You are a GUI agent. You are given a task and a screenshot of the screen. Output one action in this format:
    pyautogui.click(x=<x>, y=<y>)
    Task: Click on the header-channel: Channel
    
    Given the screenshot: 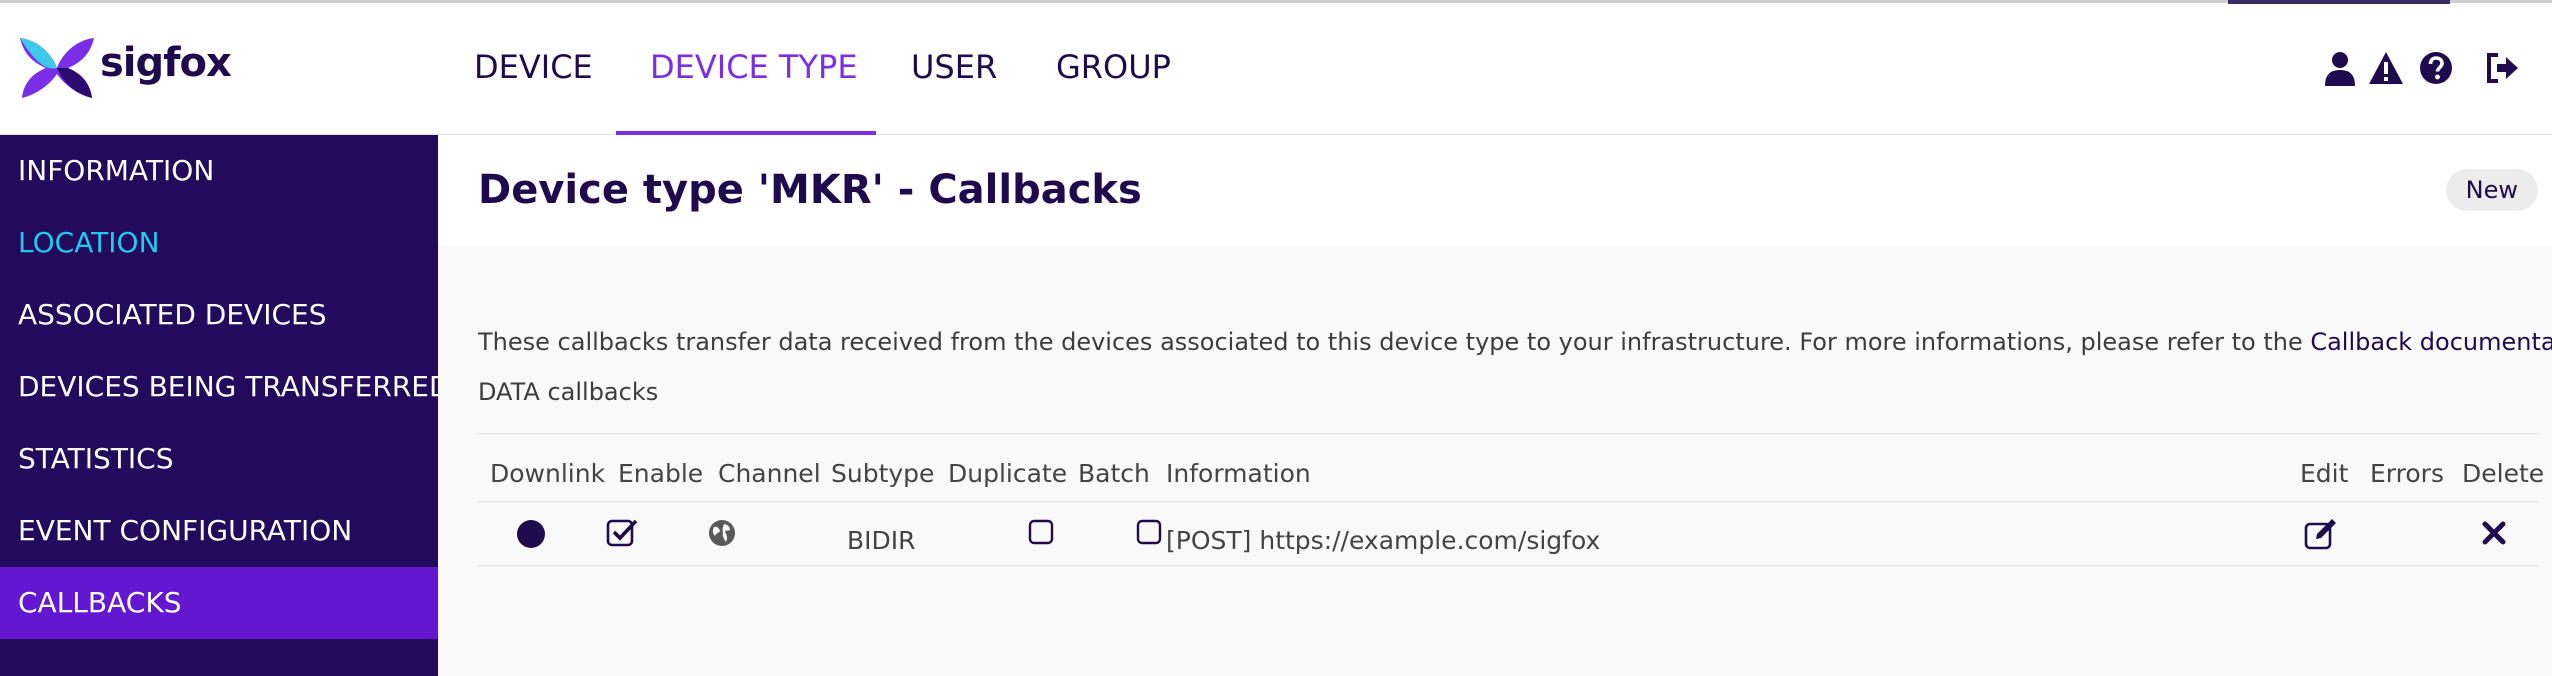 What is the action you would take?
    pyautogui.click(x=769, y=473)
    